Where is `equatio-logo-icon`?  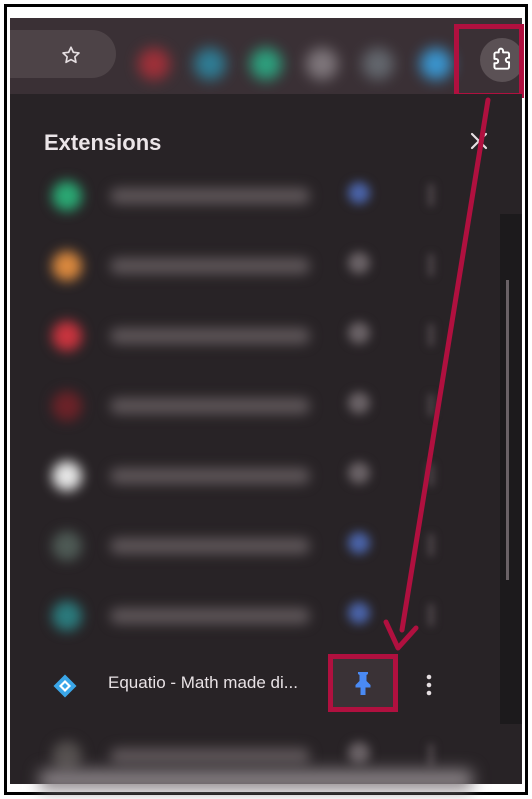 equatio-logo-icon is located at coordinates (65, 686).